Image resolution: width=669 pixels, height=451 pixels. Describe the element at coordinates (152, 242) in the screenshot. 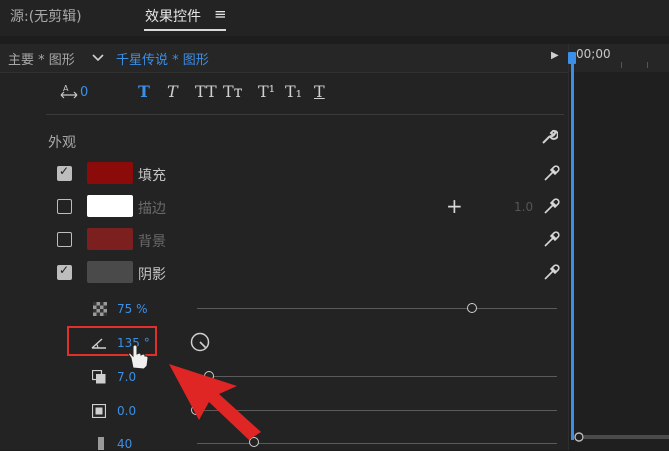

I see `background-label: 背景` at that location.